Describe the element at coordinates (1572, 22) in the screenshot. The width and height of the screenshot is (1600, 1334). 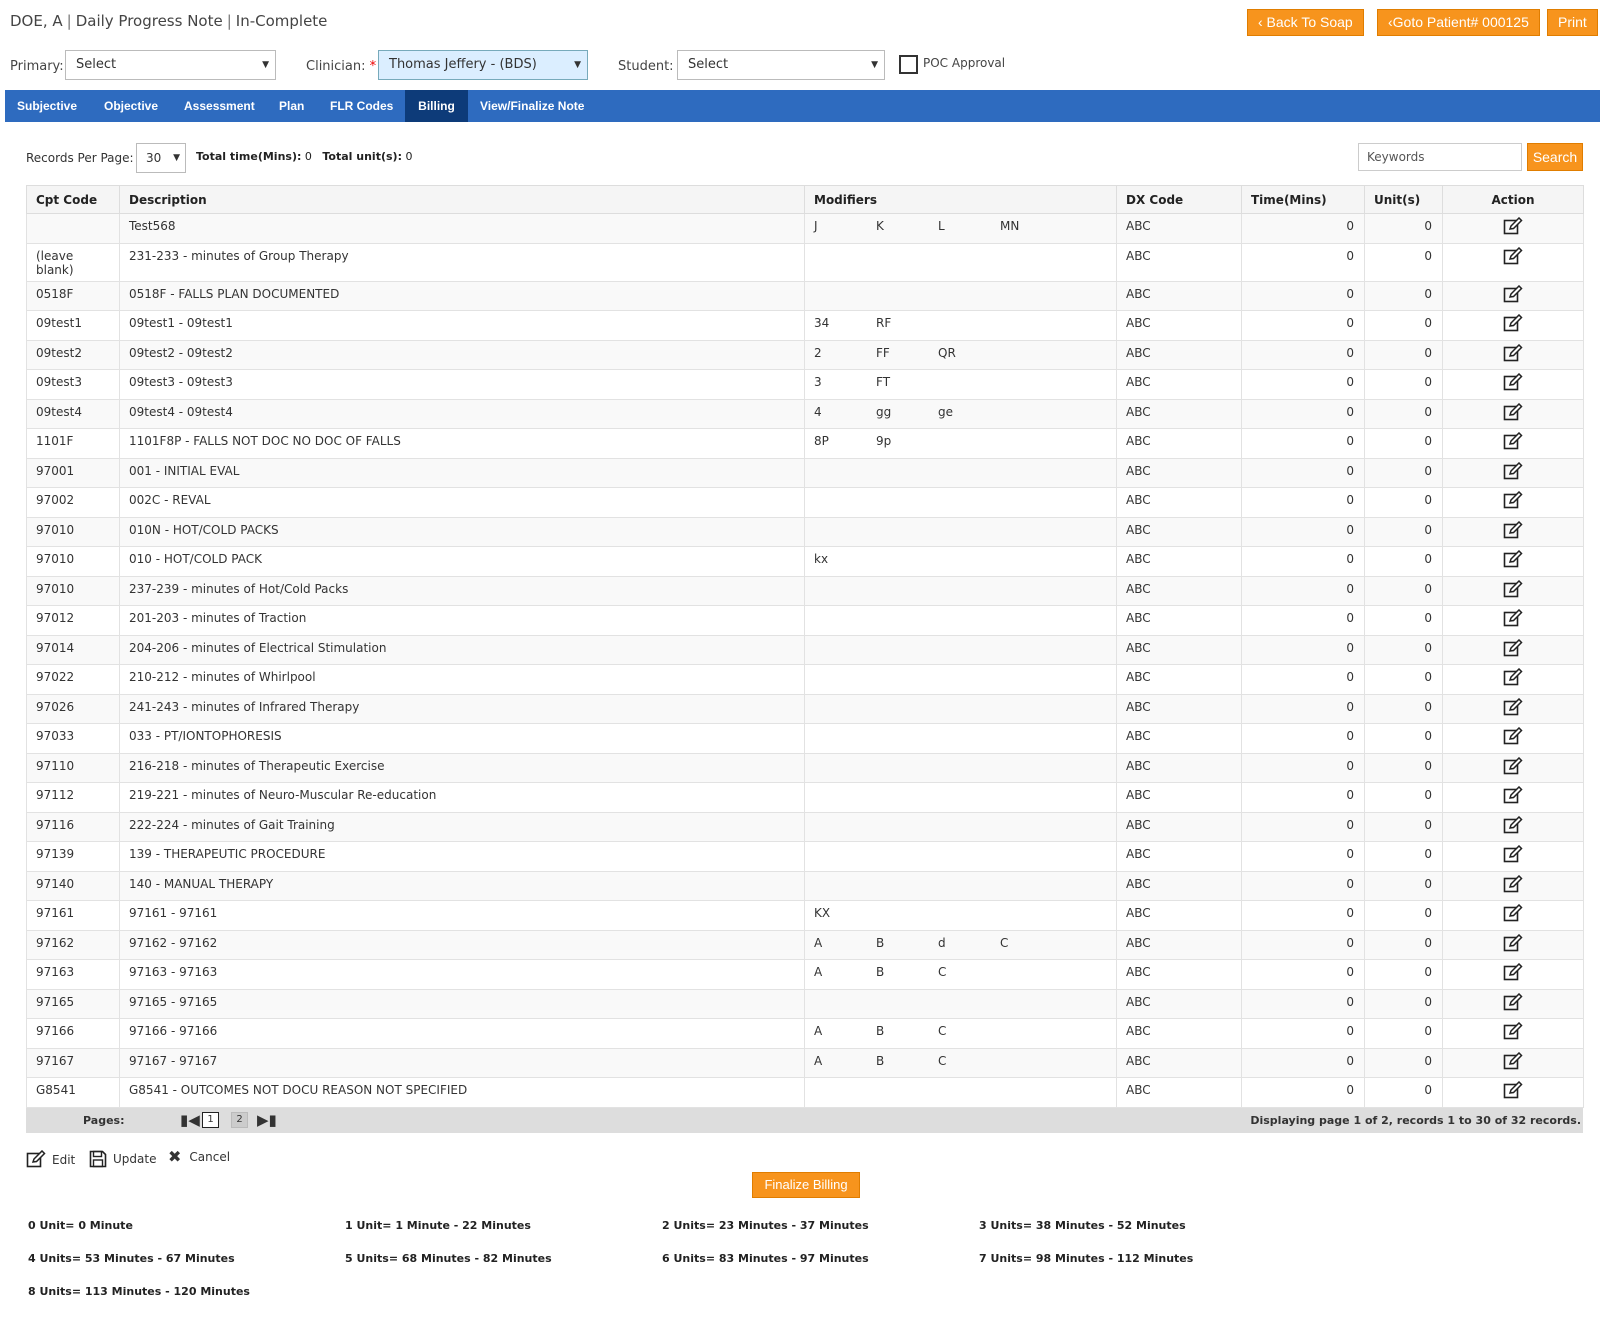
I see `print-button: Print` at that location.